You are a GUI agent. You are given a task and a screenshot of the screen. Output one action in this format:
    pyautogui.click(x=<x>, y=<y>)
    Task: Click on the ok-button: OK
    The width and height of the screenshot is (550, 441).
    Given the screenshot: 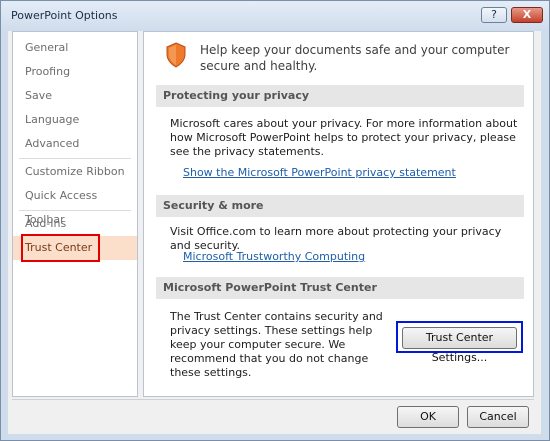 What is the action you would take?
    pyautogui.click(x=428, y=417)
    